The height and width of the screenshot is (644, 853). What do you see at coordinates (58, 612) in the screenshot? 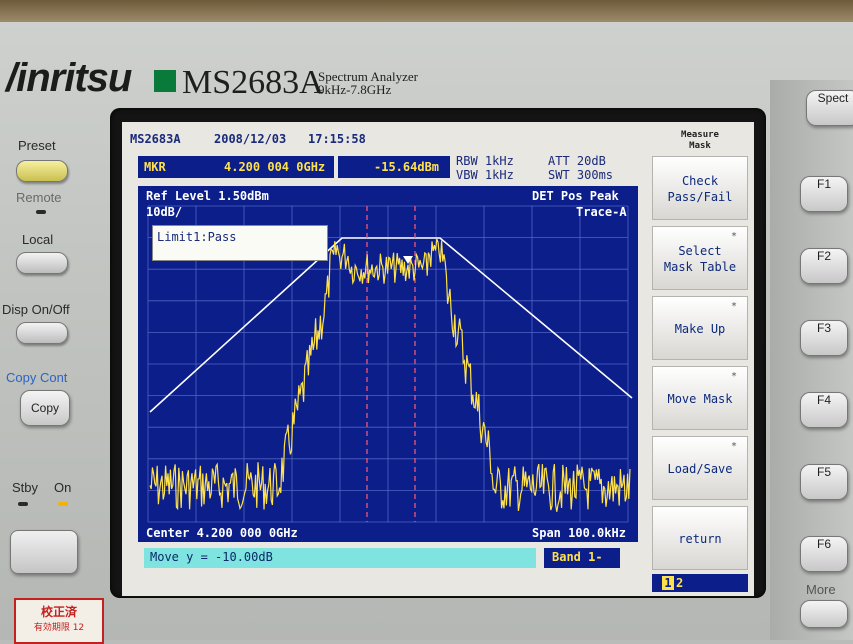
I see `sticker-line1: 校正済` at bounding box center [58, 612].